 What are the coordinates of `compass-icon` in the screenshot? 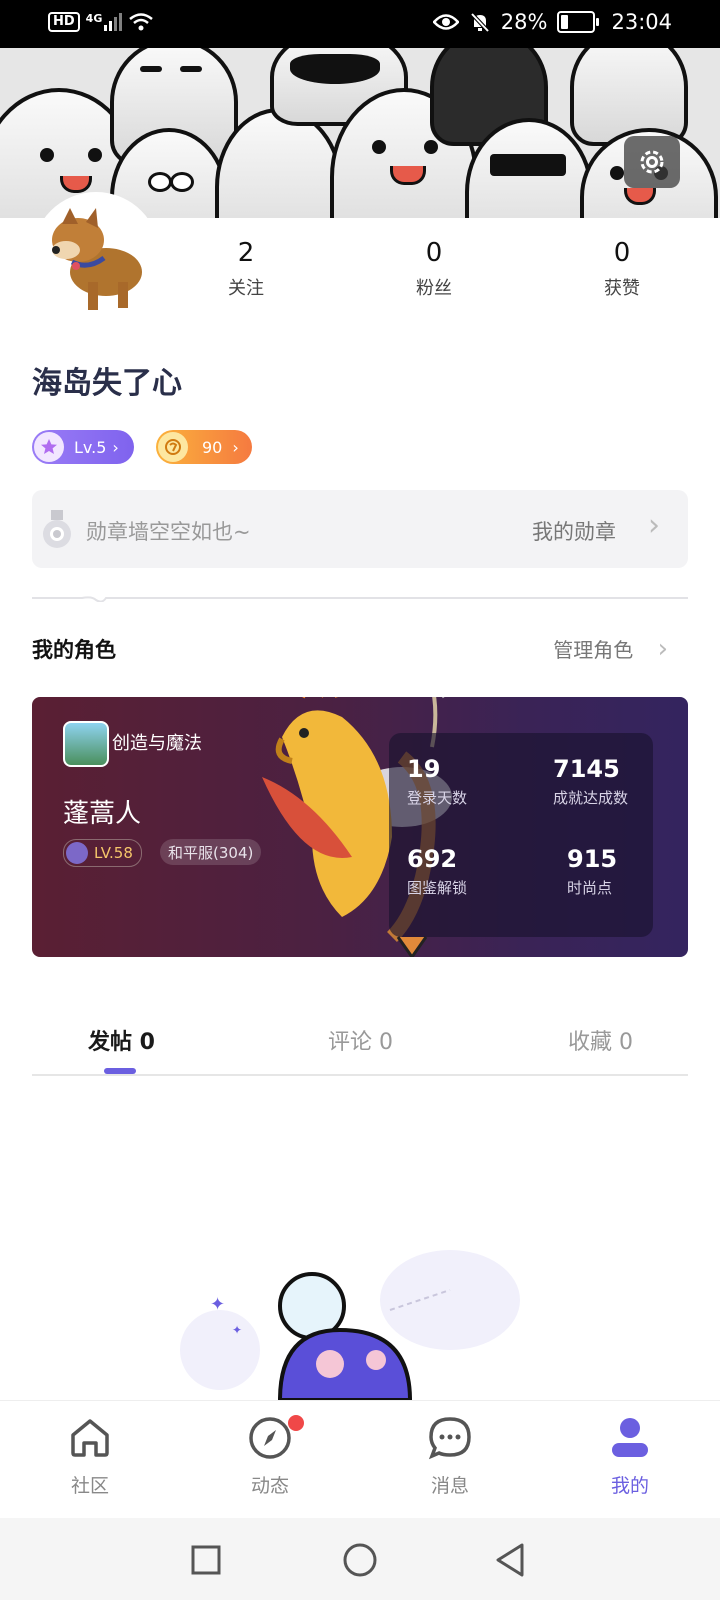 It's located at (270, 1438).